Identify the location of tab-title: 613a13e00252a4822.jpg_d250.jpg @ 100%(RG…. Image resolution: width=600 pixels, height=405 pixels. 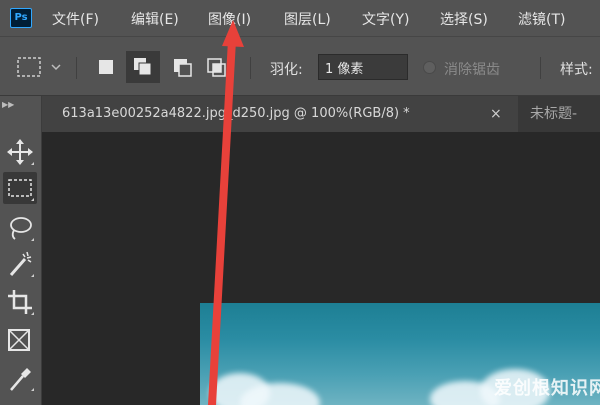
(236, 113).